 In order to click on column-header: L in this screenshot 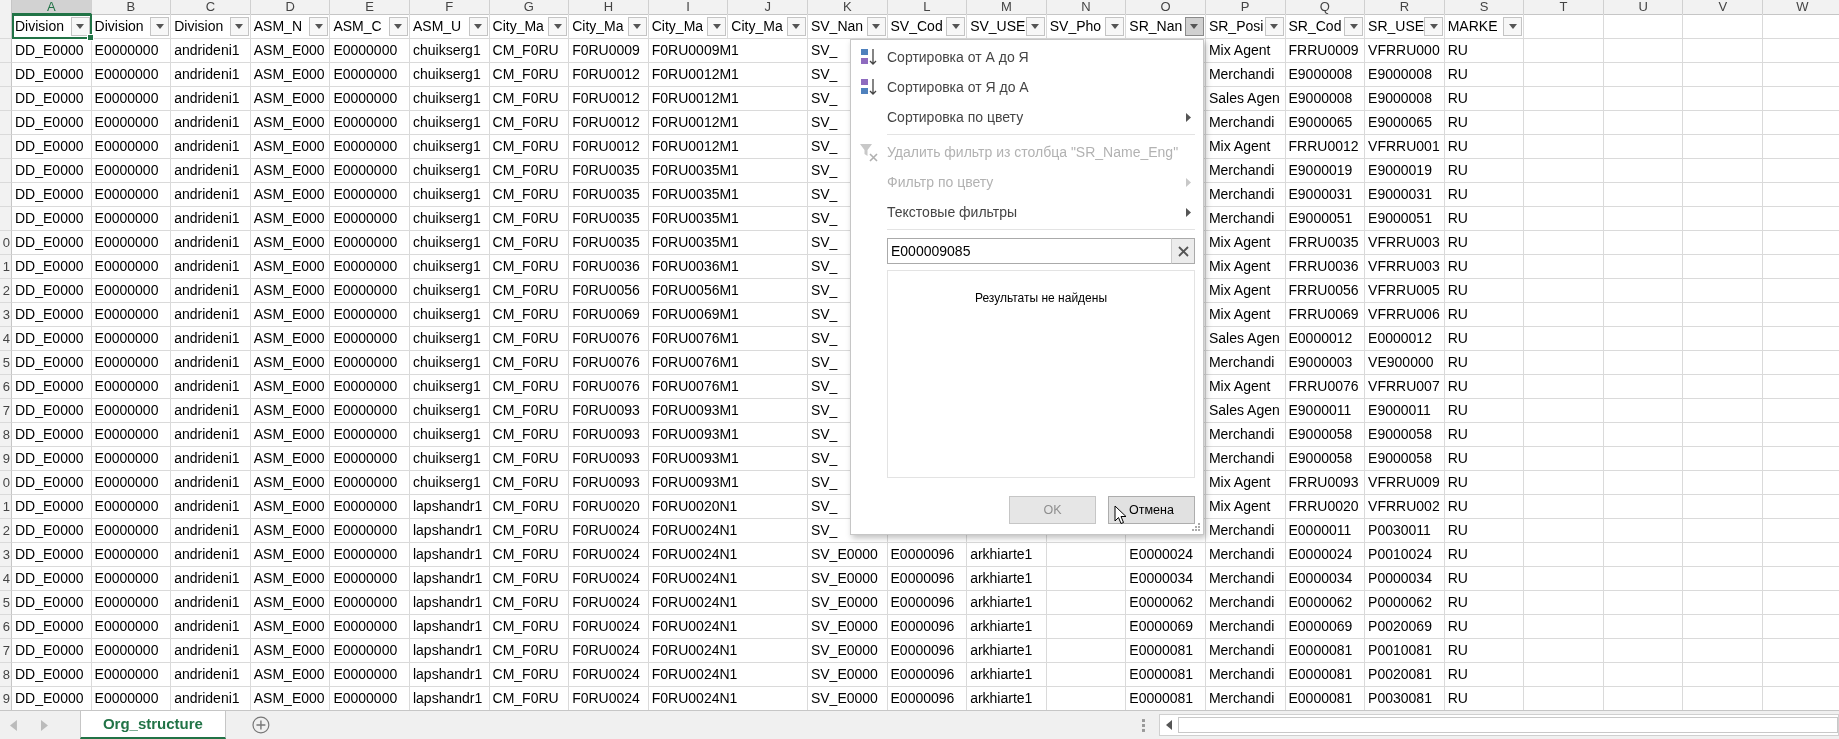, I will do `click(927, 7)`.